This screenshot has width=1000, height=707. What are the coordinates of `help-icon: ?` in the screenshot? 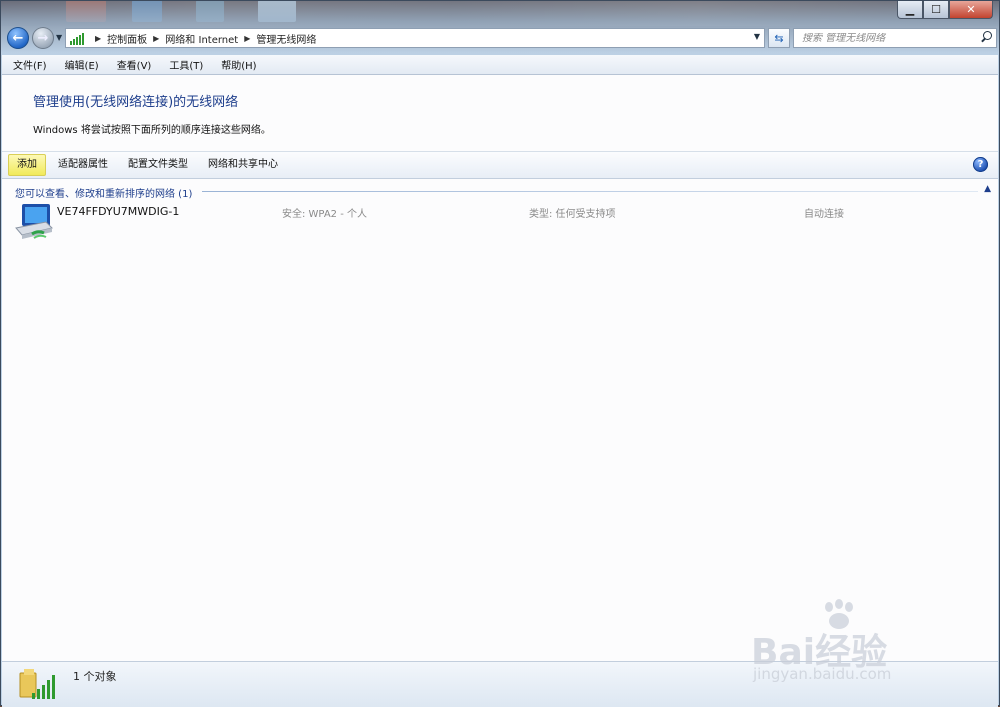 It's located at (980, 164).